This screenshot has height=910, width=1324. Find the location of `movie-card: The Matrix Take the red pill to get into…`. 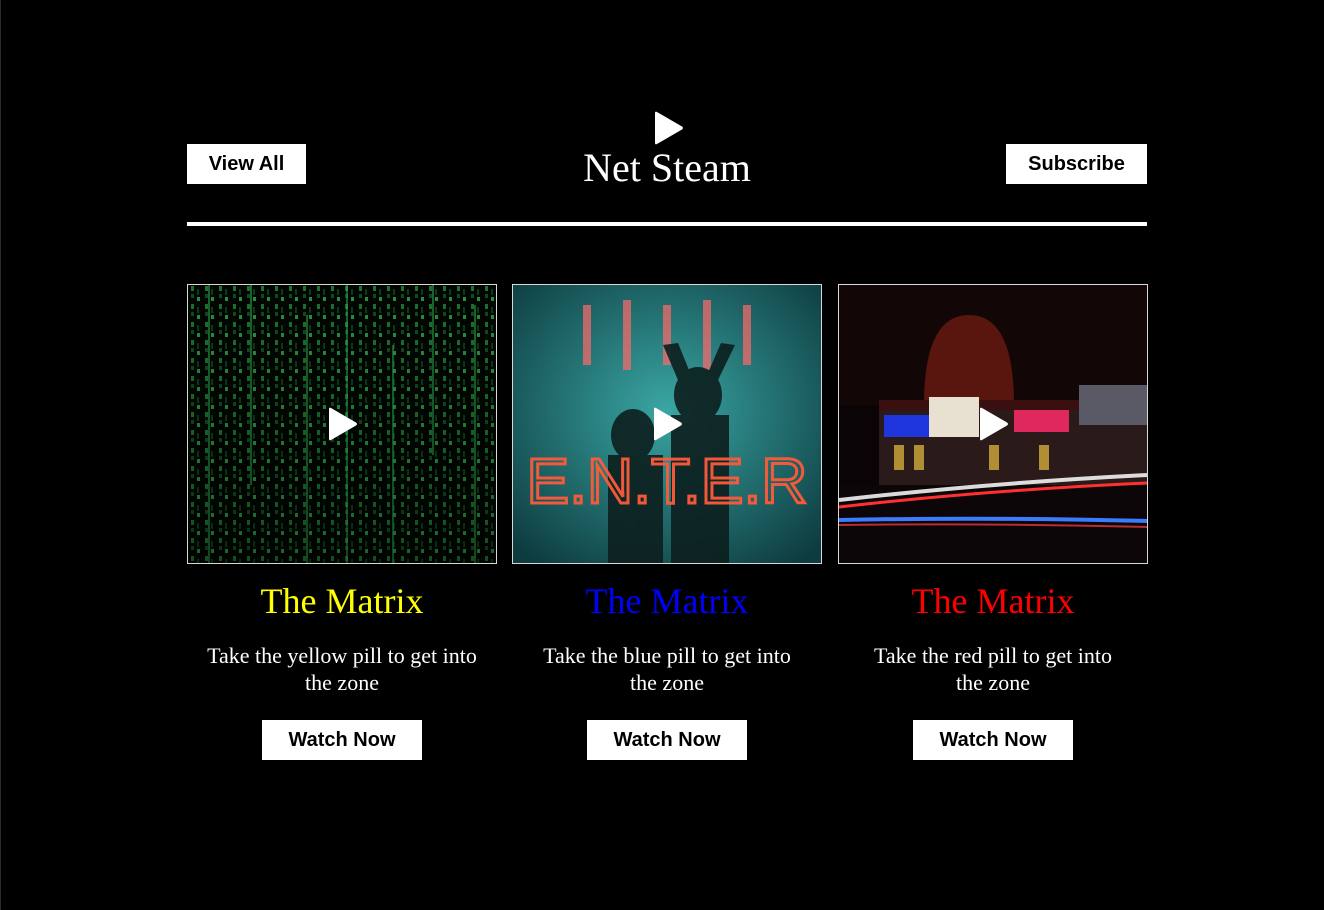

movie-card: The Matrix Take the red pill to get into… is located at coordinates (993, 522).